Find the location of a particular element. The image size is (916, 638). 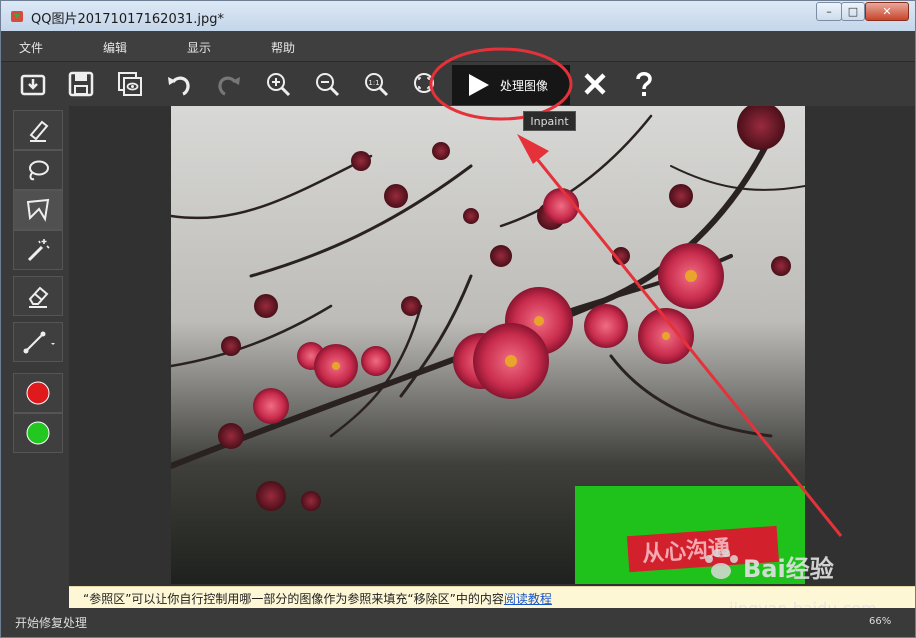

status-bar: 开始修复处理 66% is located at coordinates (458, 622).